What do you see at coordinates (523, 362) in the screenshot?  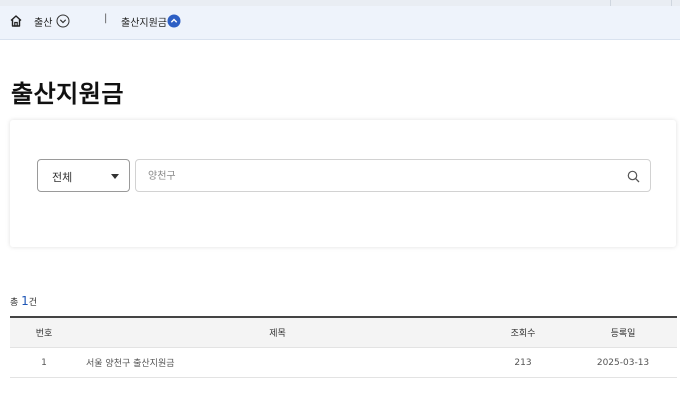 I see `row-views: 213` at bounding box center [523, 362].